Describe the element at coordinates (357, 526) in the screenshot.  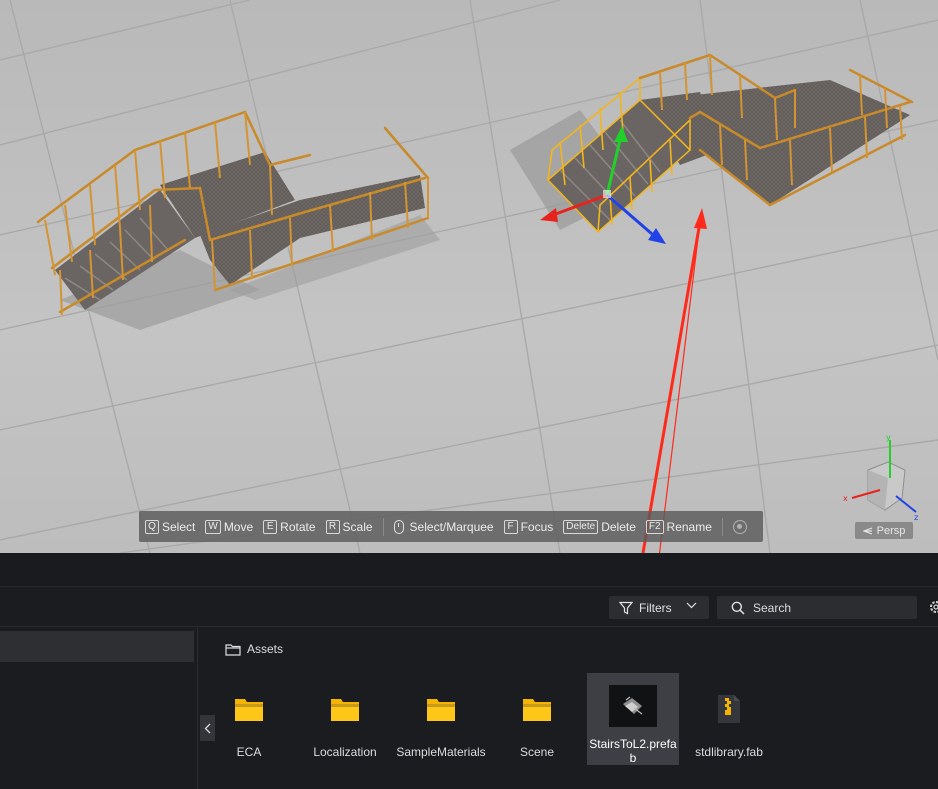
I see `scale-label: Scale` at that location.